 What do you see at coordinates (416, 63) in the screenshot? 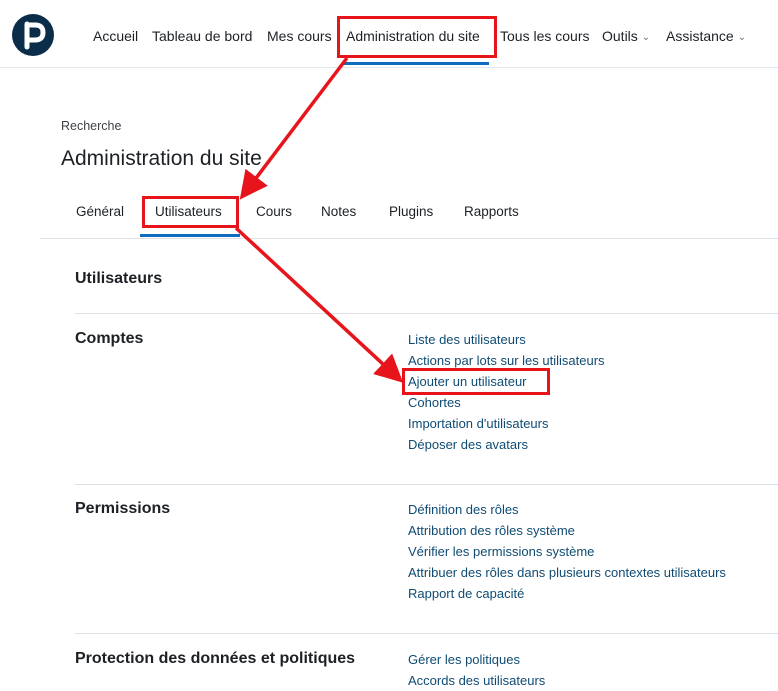
I see `nav-active-indicator` at bounding box center [416, 63].